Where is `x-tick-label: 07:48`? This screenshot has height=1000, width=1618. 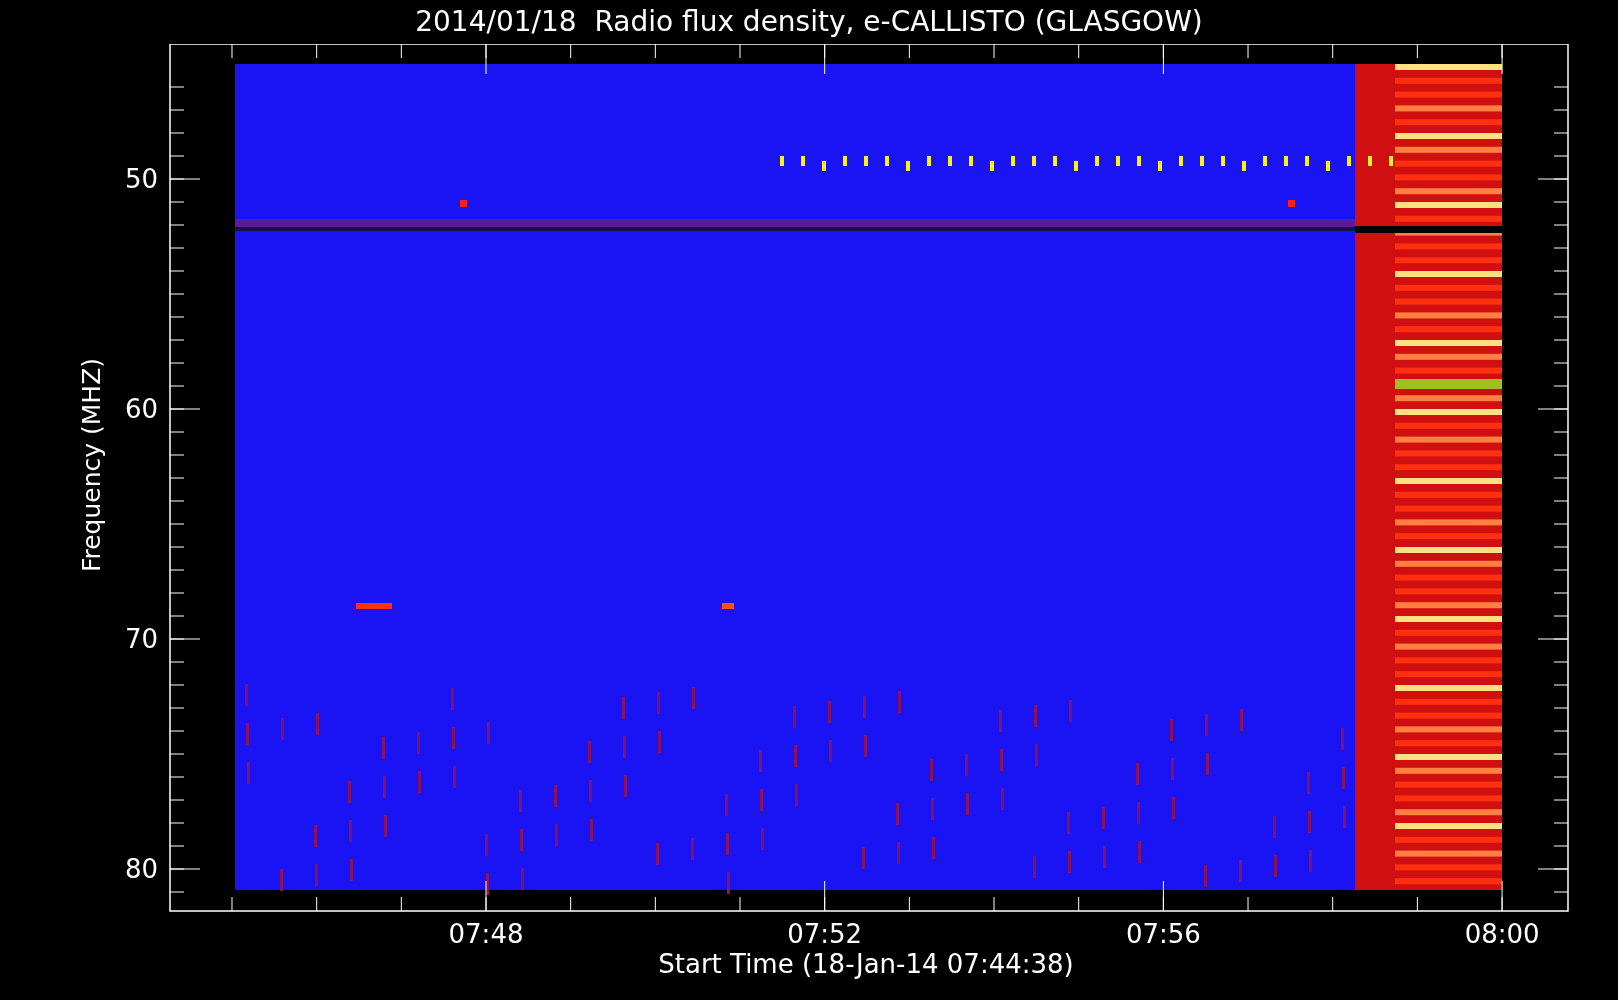
x-tick-label: 07:48 is located at coordinates (486, 934).